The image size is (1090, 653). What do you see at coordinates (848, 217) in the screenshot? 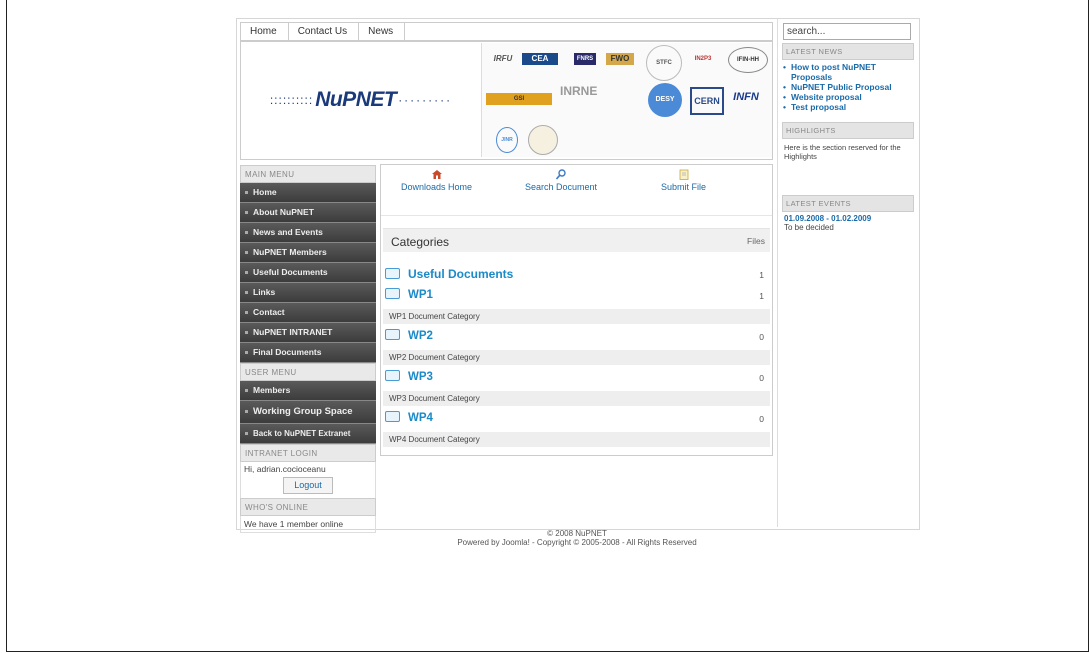
I see `event-date-link: 01.09.2008 - 01.02.2009` at bounding box center [848, 217].